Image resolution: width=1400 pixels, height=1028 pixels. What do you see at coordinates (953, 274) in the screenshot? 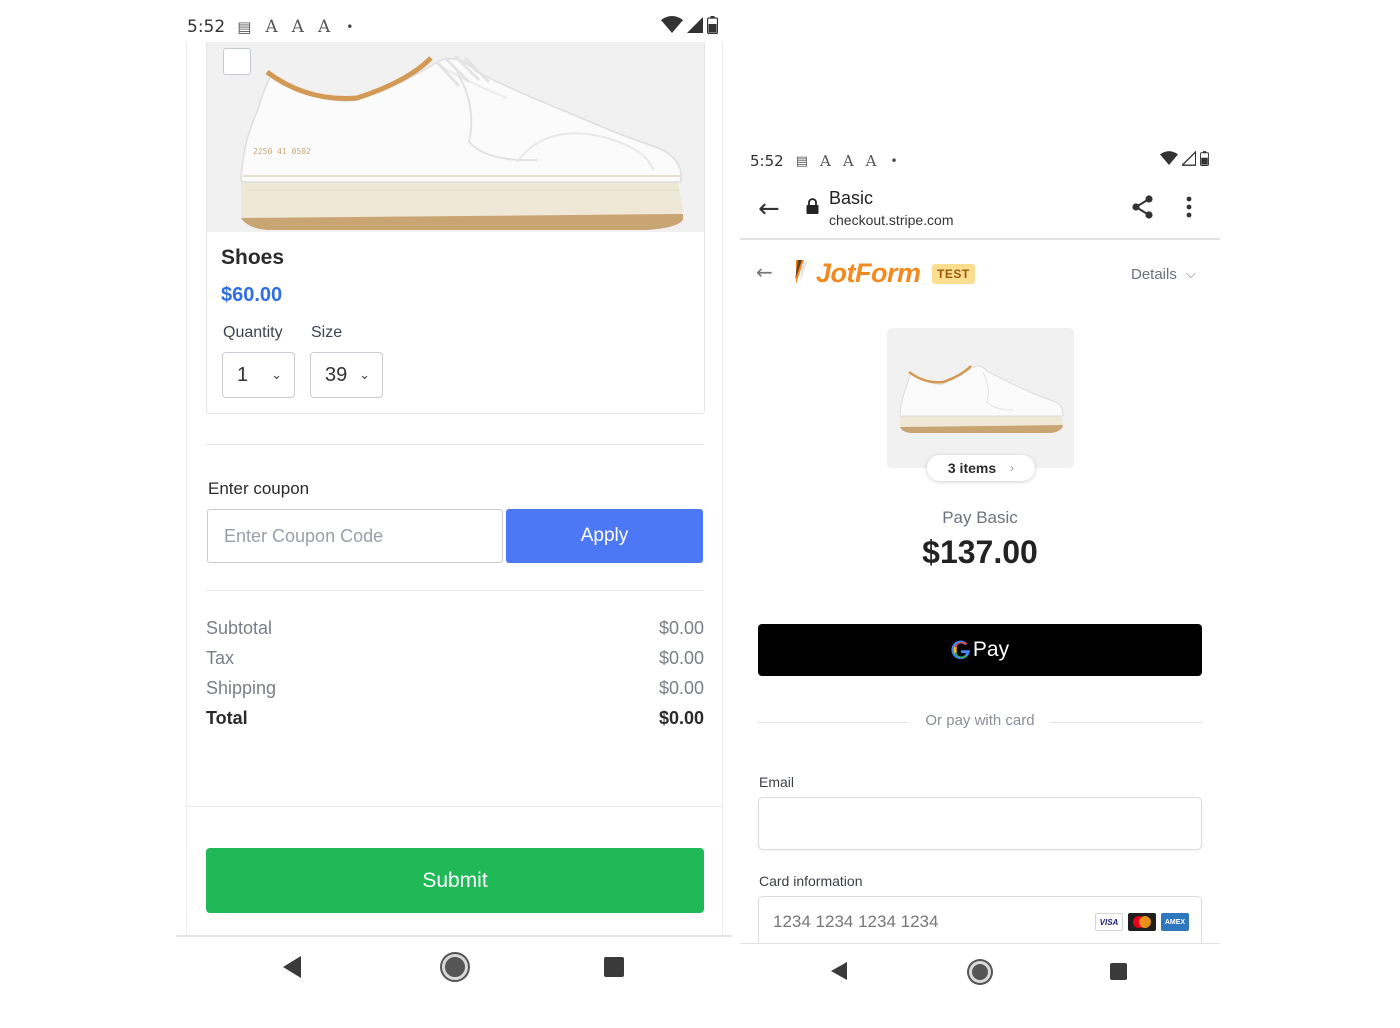
I see `test-mode-badge: TEST` at bounding box center [953, 274].